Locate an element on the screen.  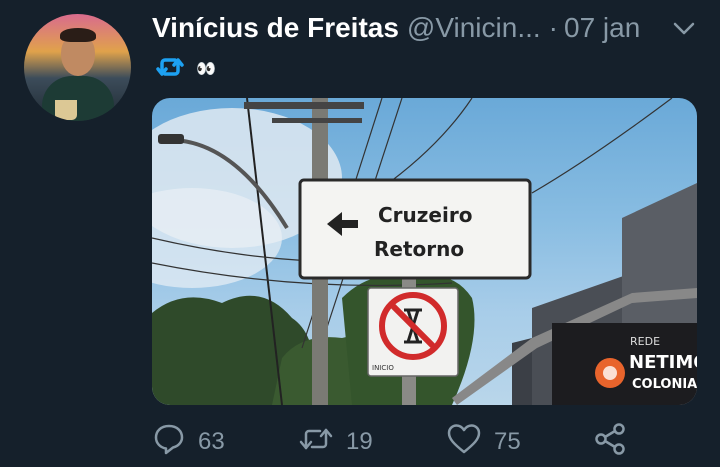
share-icon is located at coordinates (610, 442).